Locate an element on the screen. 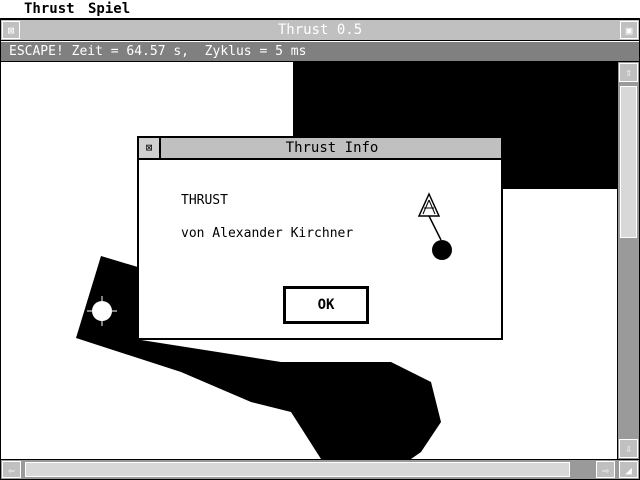  dialog-app-name: THRUST is located at coordinates (204, 200).